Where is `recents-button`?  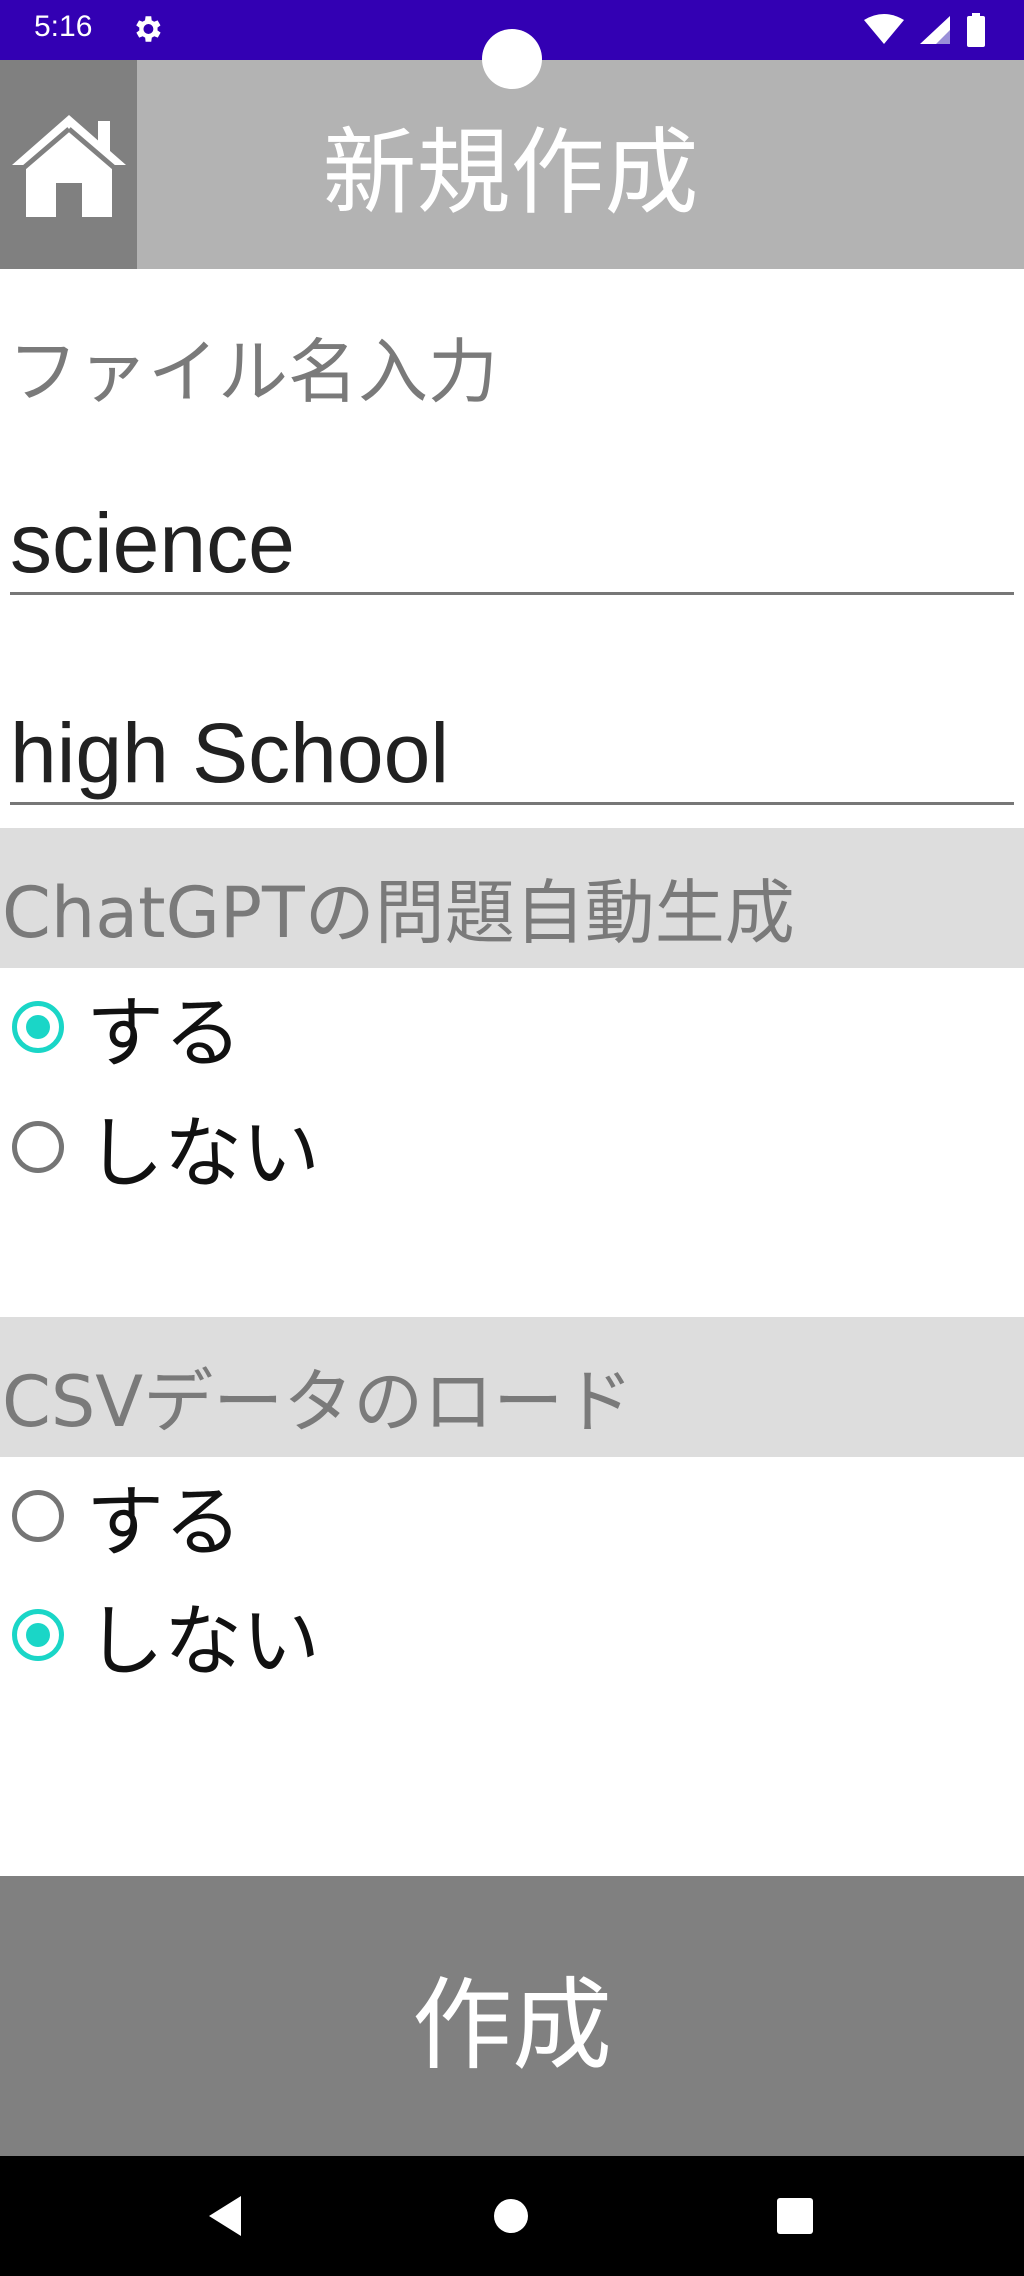
recents-button is located at coordinates (795, 2216).